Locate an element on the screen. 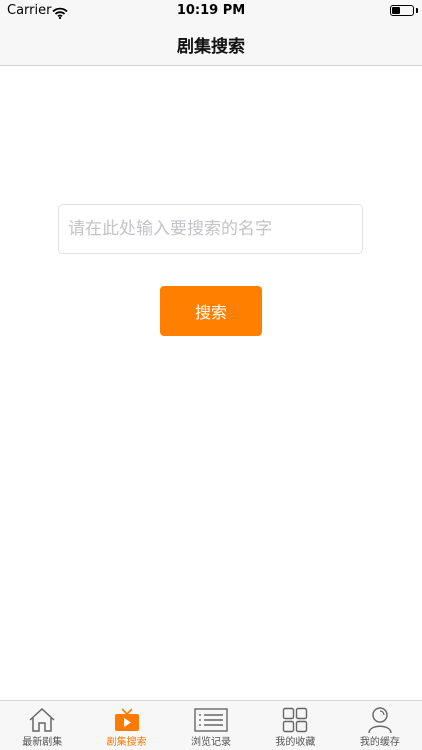  list-icon is located at coordinates (211, 720).